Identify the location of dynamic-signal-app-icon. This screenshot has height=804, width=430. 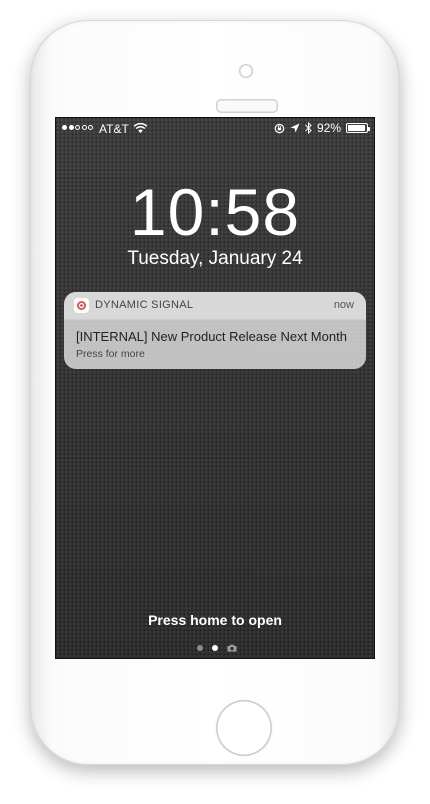
(81, 305).